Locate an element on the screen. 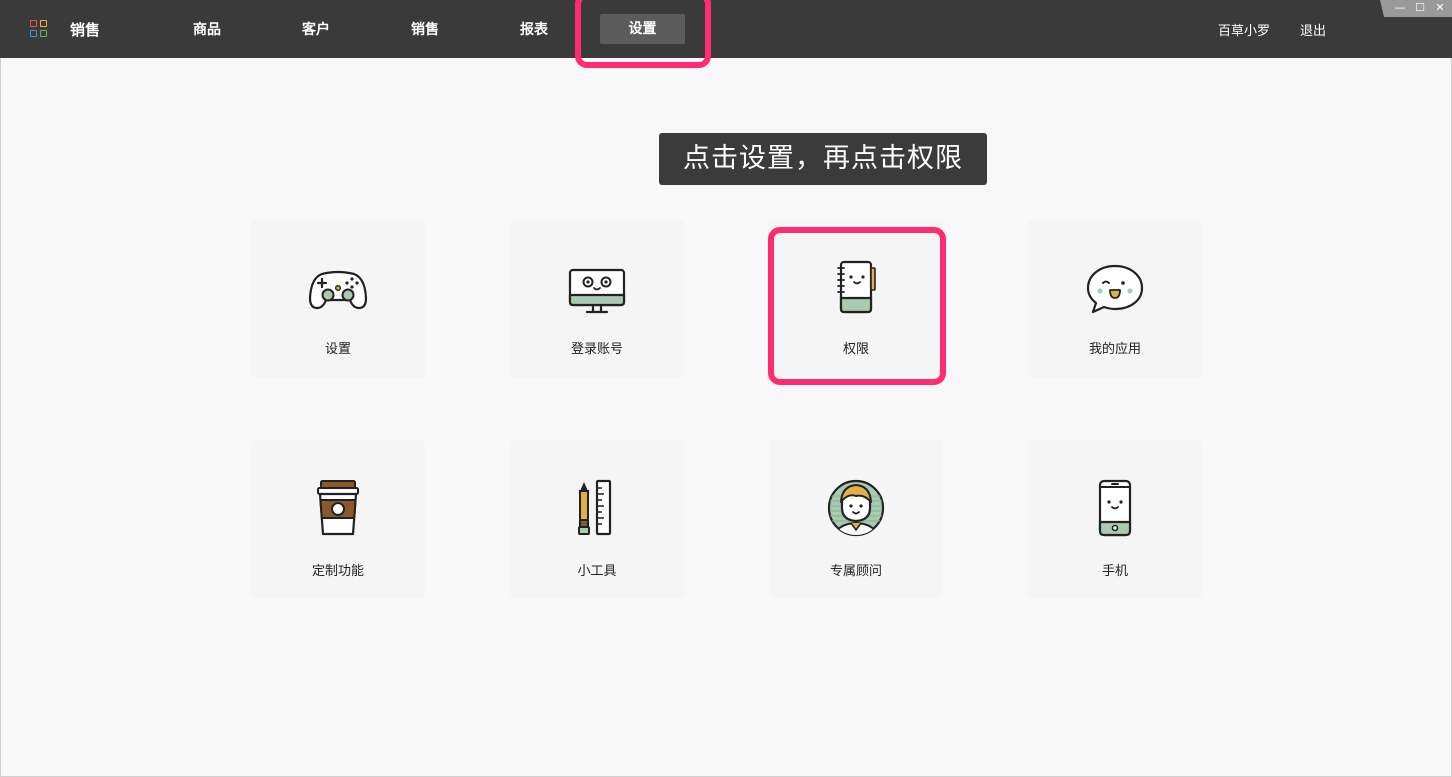 The image size is (1452, 777). card-label: 设置 is located at coordinates (337, 349).